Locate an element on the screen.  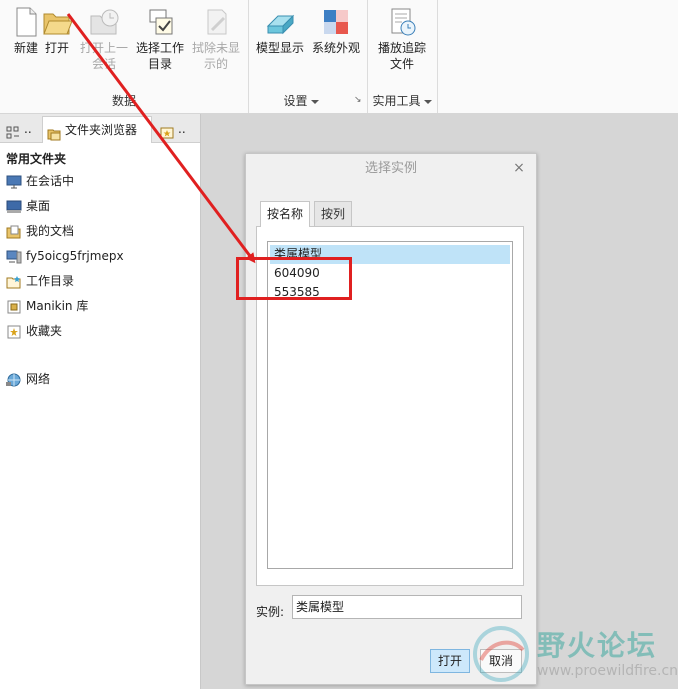
folder-item-label: Manikin 库 is located at coordinates (57, 306).